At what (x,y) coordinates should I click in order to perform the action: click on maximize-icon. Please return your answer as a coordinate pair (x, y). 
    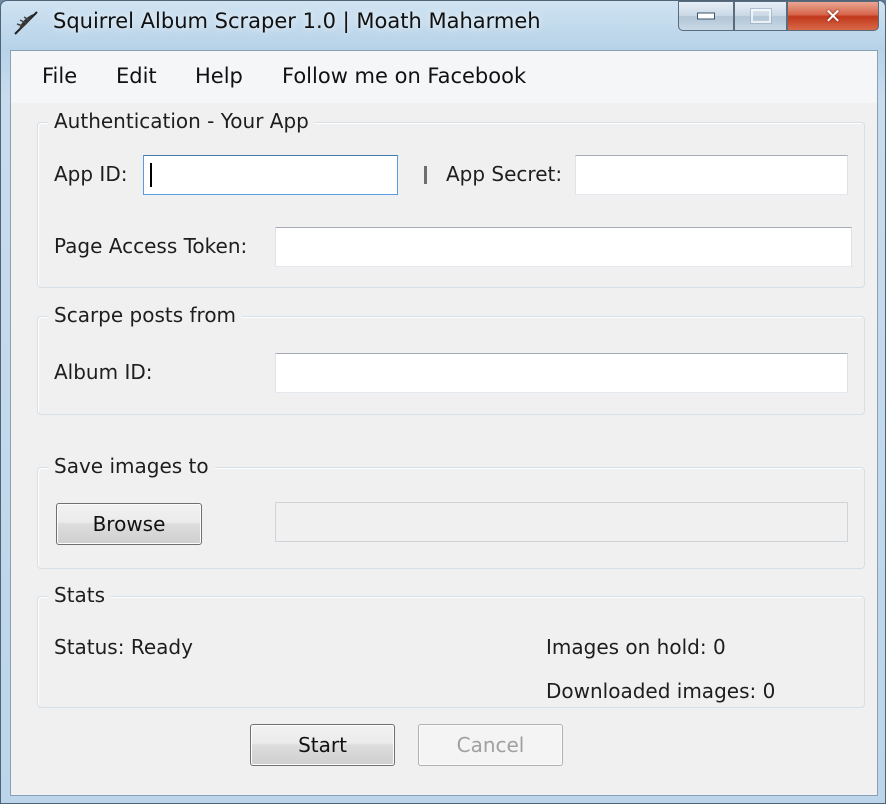
    Looking at the image, I should click on (760, 16).